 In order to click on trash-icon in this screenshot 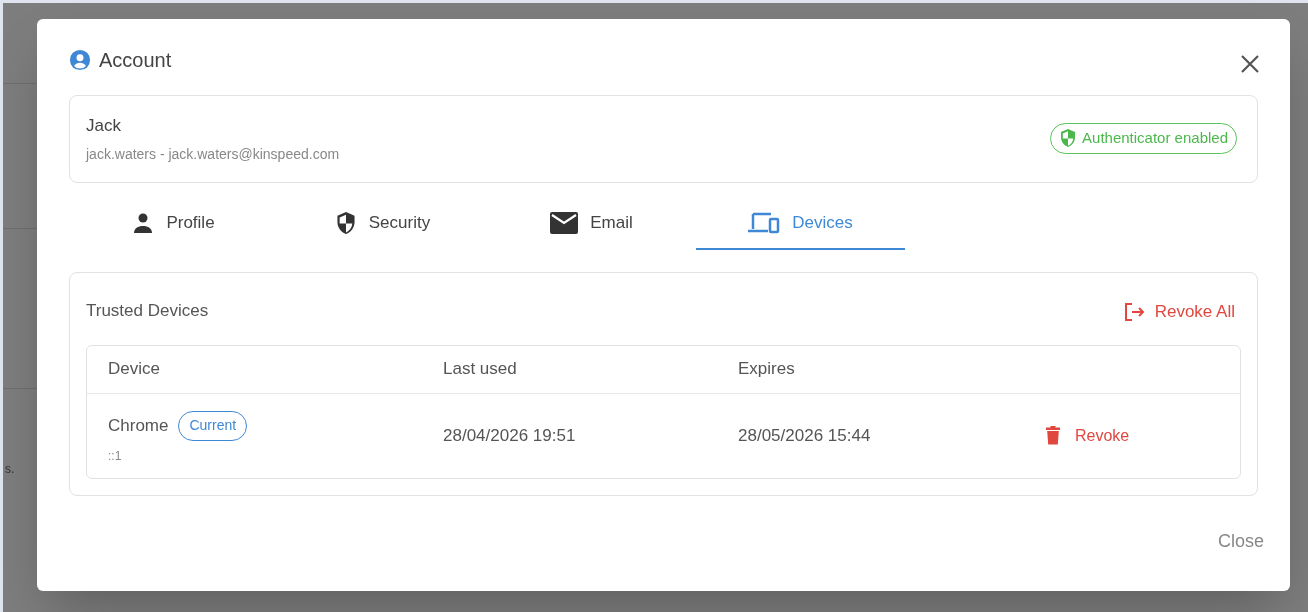, I will do `click(1053, 435)`.